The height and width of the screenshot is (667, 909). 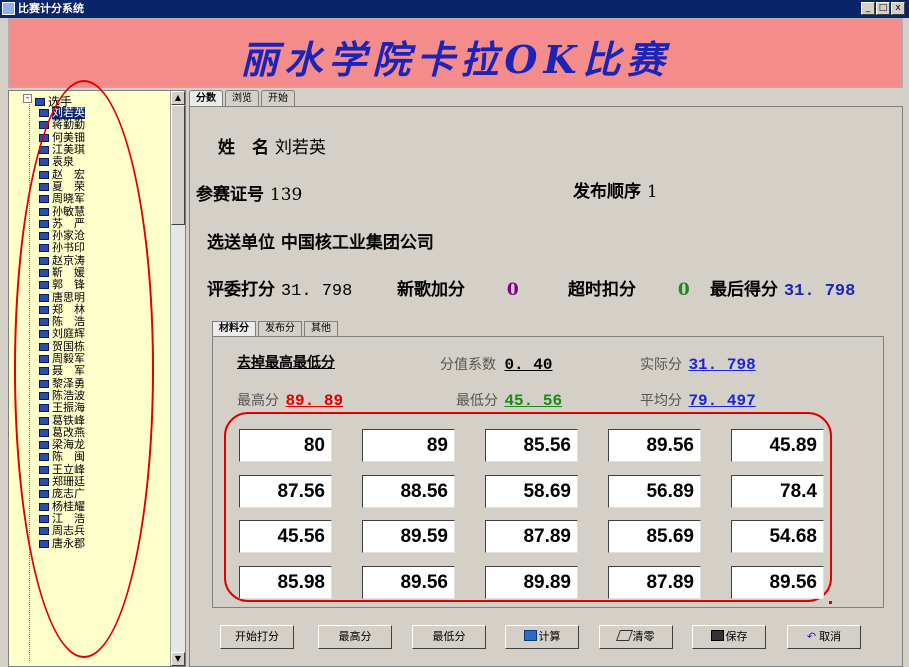 What do you see at coordinates (105, 359) in the screenshot?
I see `tree-item: 周毅军` at bounding box center [105, 359].